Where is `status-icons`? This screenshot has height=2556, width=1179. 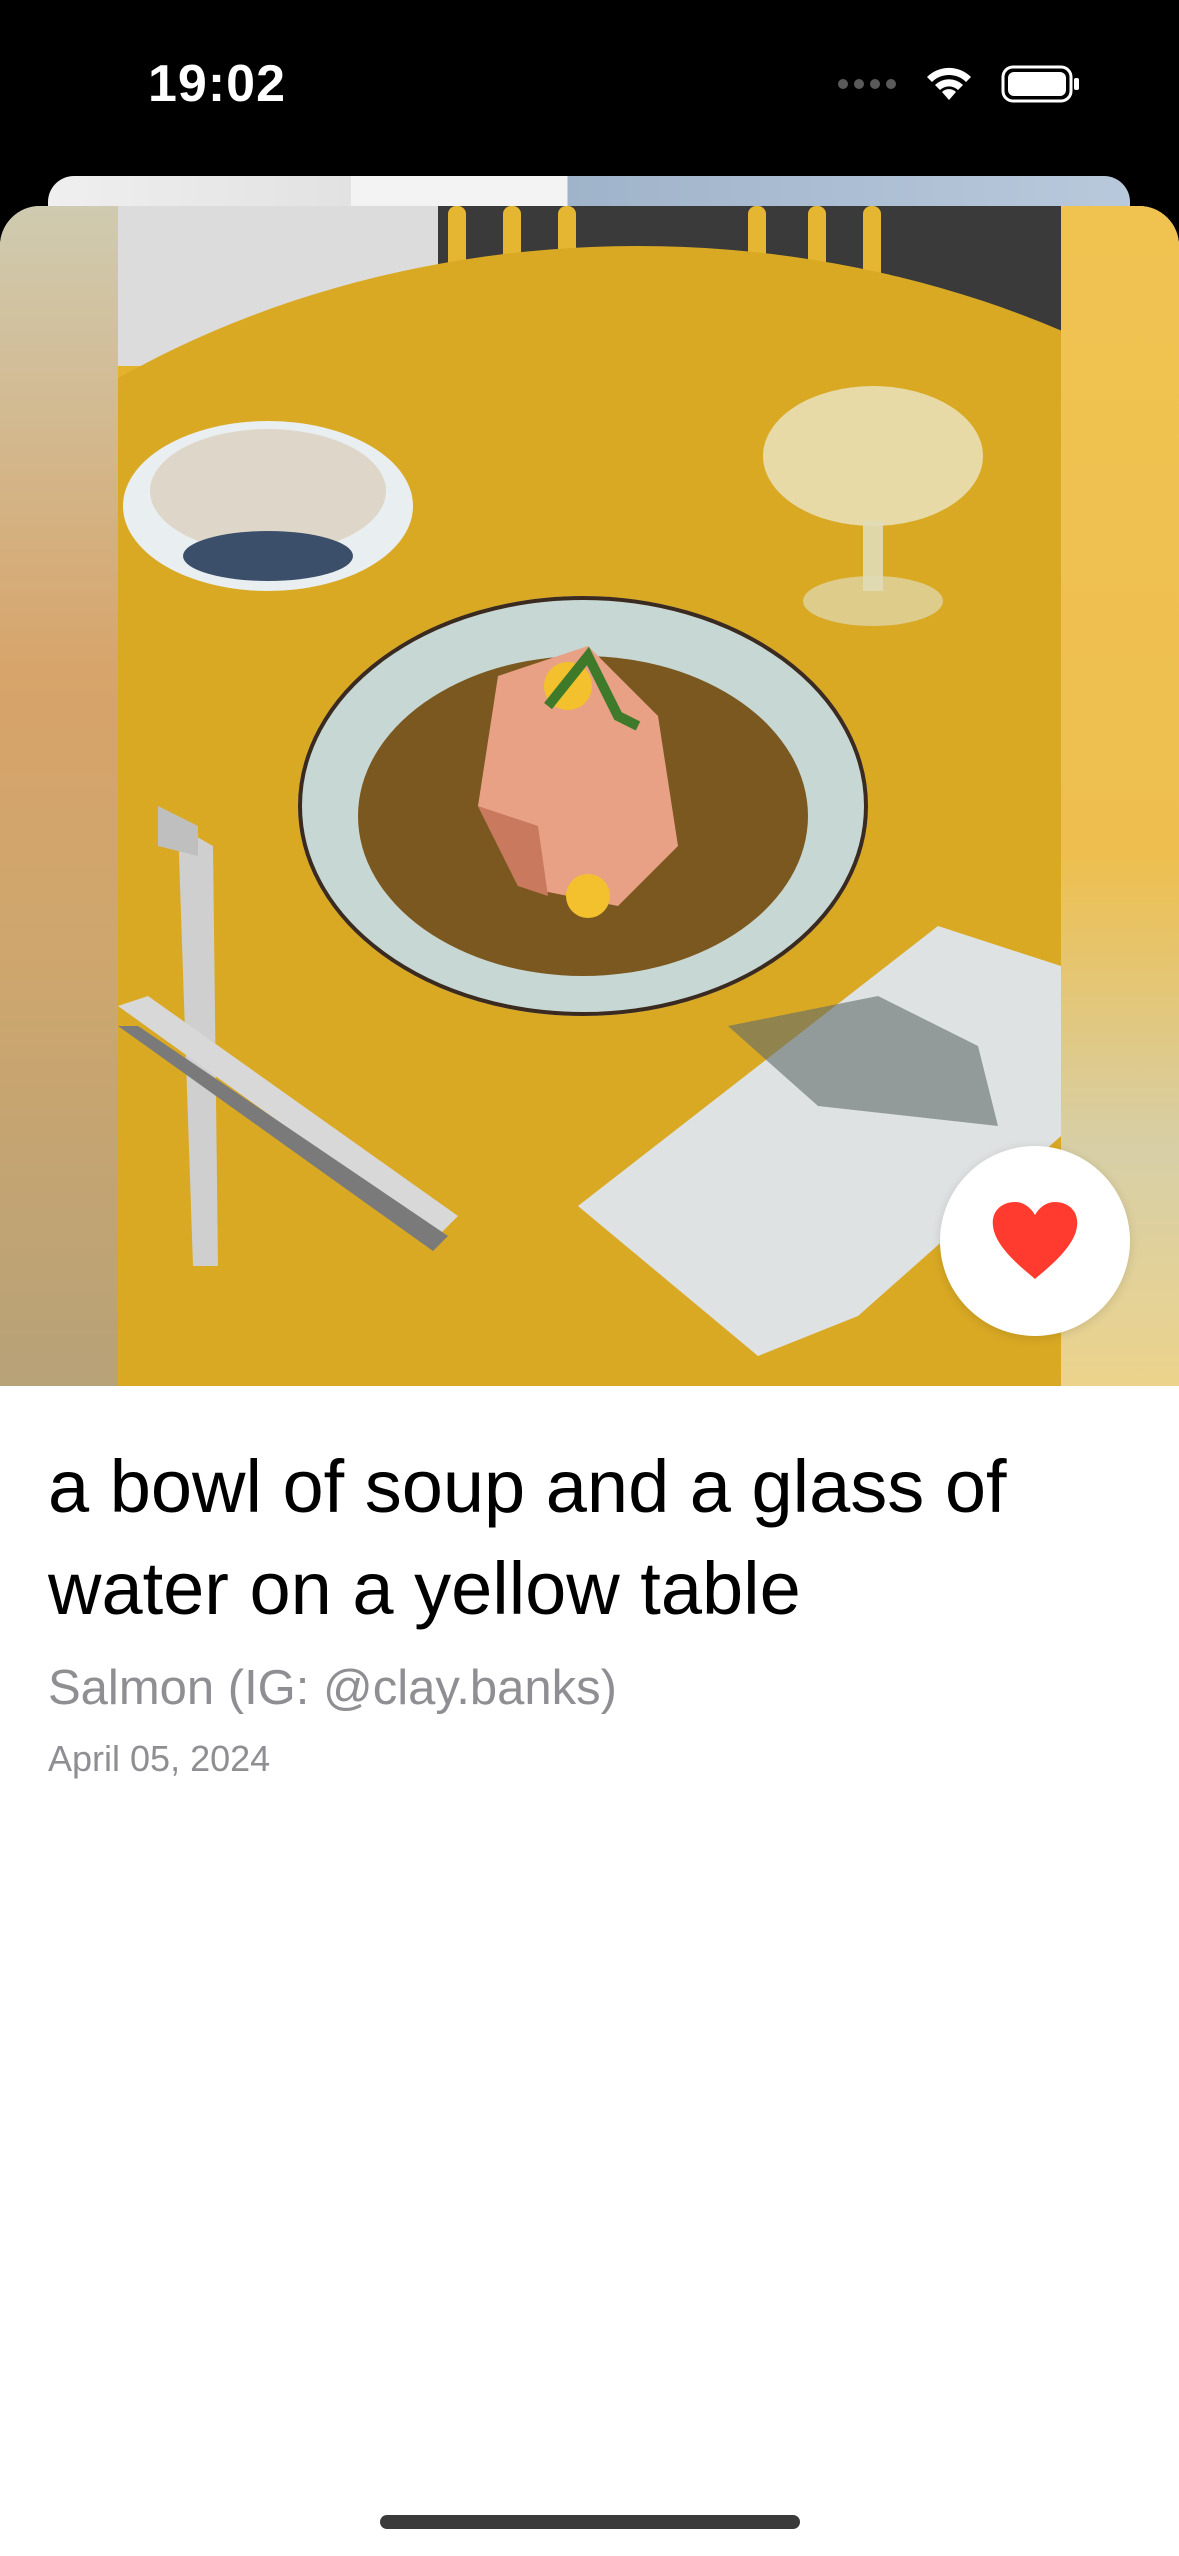
status-icons is located at coordinates (959, 86).